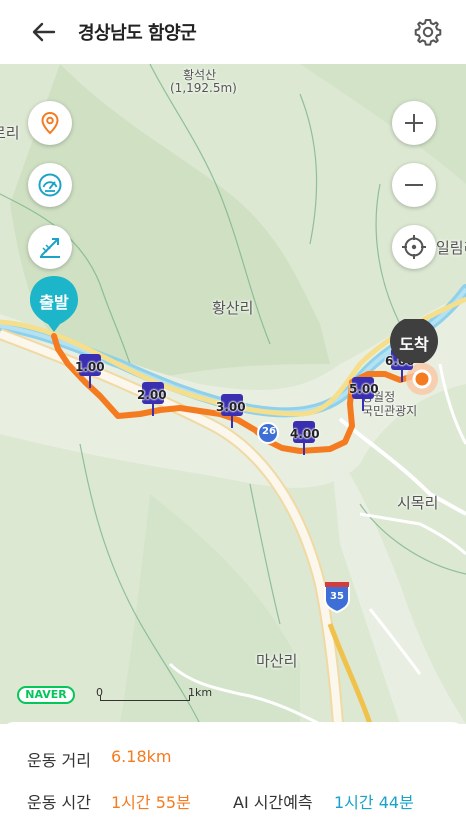  I want to click on location-pin-icon, so click(50, 123).